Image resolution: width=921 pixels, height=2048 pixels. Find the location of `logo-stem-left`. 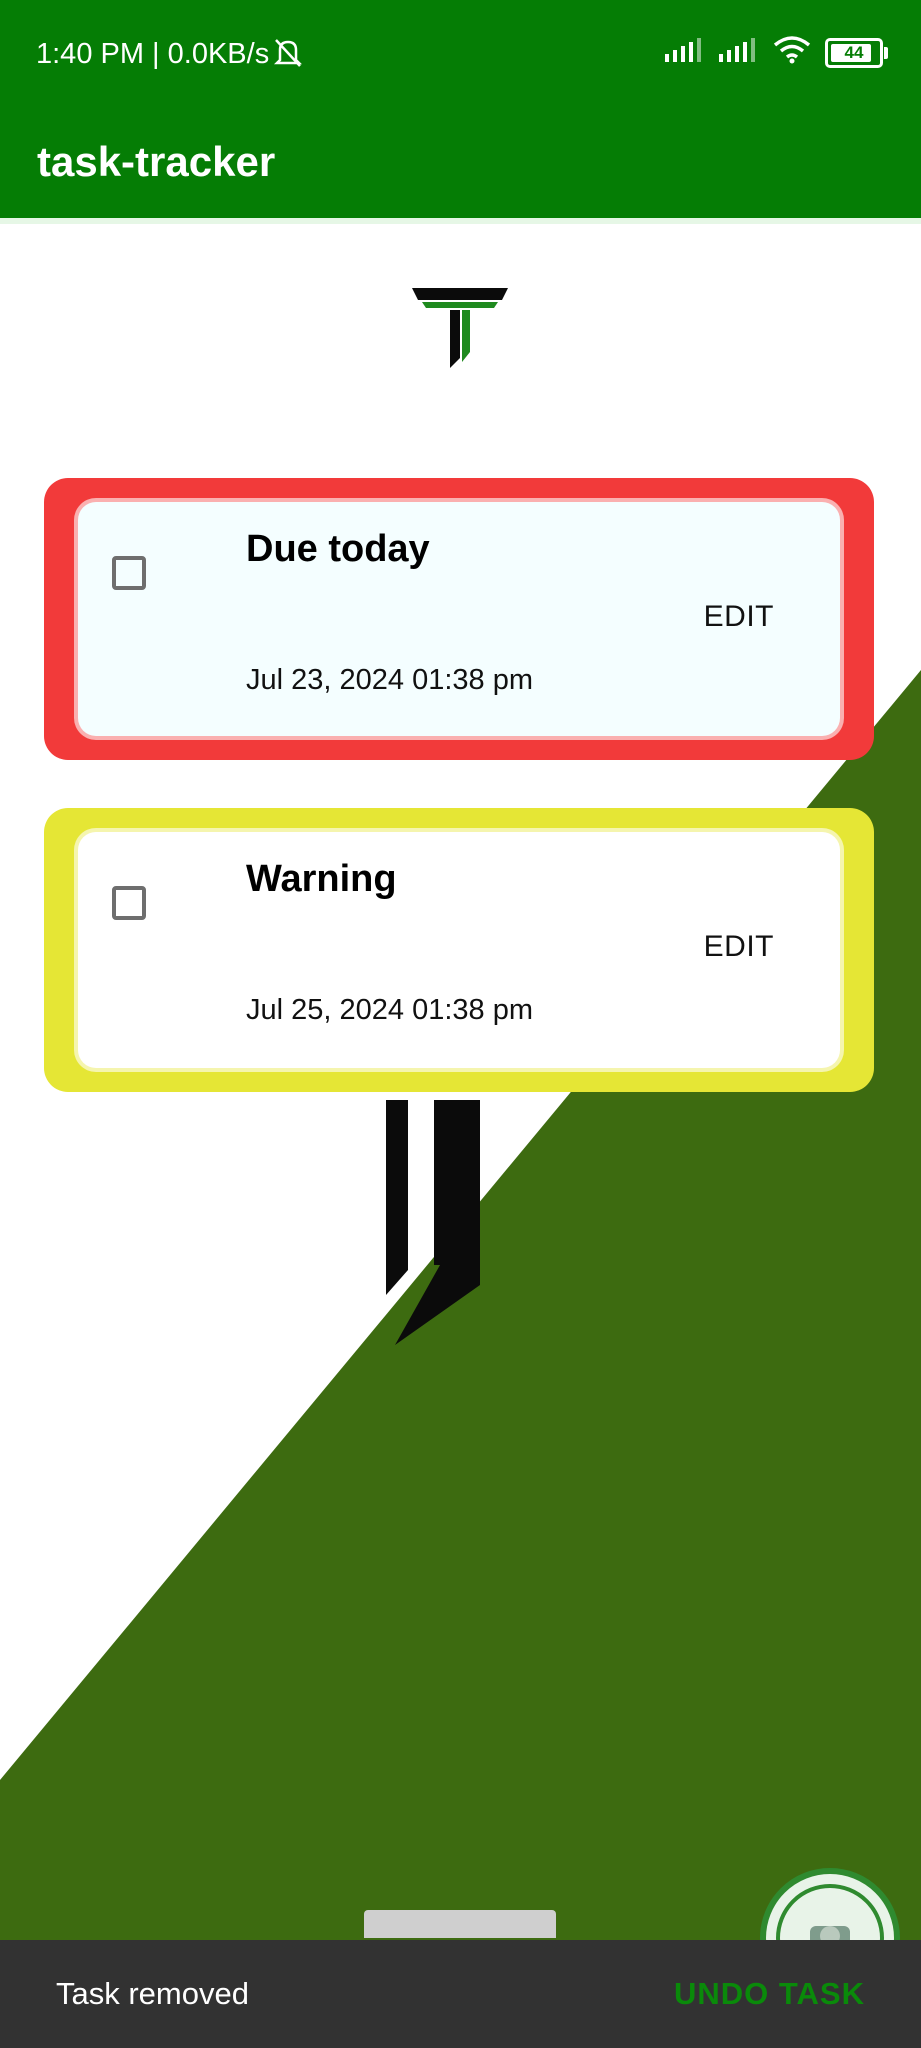

logo-stem-left is located at coordinates (397, 1197).